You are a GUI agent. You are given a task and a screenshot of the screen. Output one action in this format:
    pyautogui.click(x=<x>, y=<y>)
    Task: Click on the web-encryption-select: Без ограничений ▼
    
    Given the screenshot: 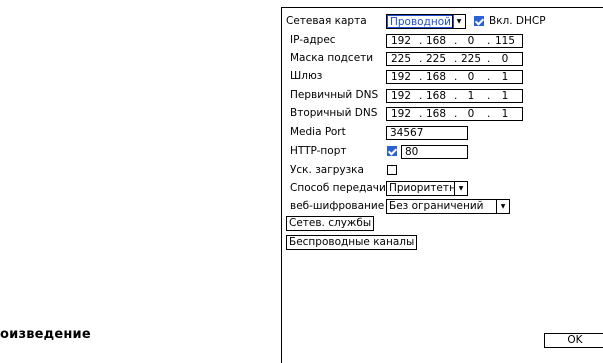 What is the action you would take?
    pyautogui.click(x=448, y=206)
    